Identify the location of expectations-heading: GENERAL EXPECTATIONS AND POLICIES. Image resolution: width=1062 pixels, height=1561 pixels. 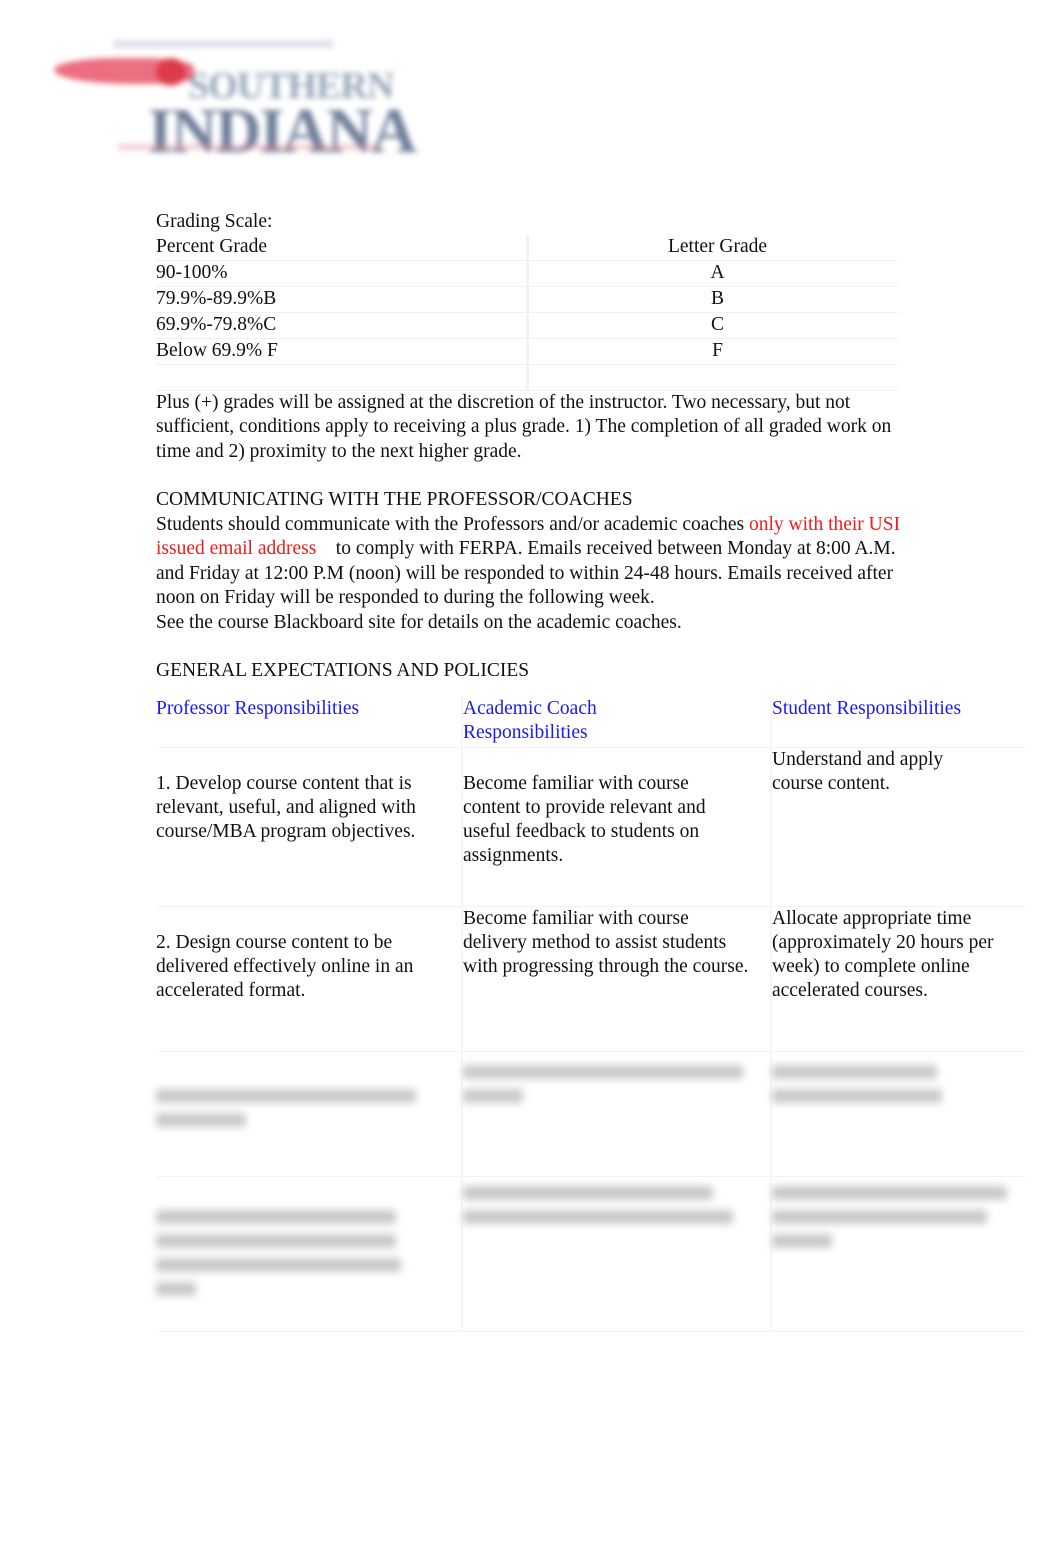
(343, 670).